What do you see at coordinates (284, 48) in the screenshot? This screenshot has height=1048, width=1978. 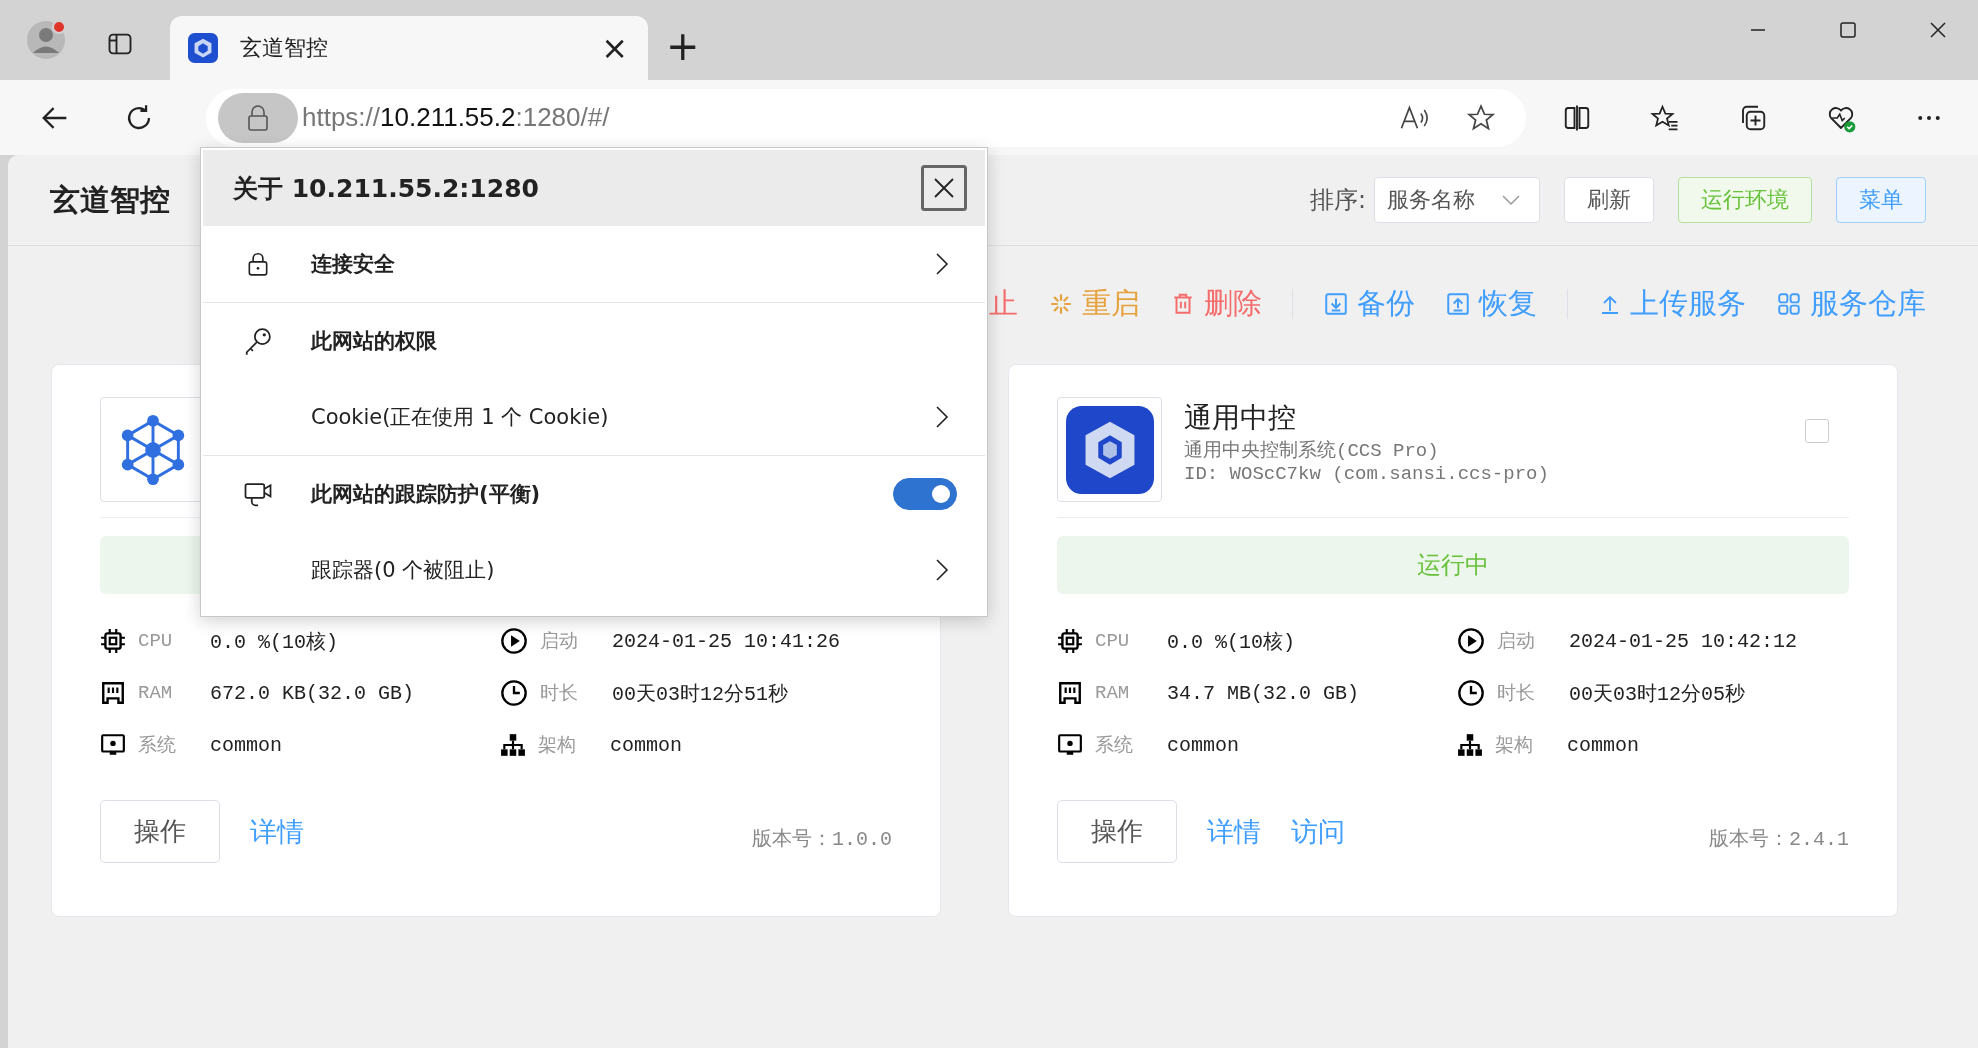 I see `tab-title: 玄道智控` at bounding box center [284, 48].